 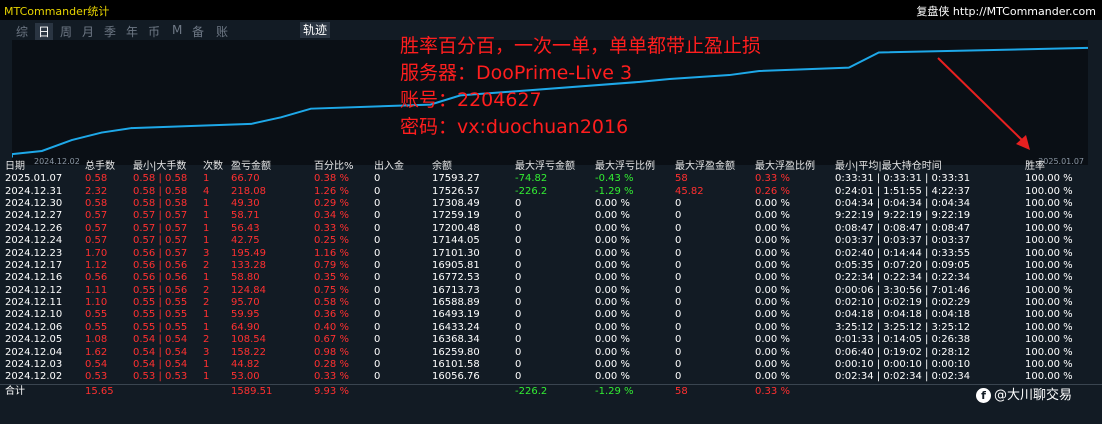 What do you see at coordinates (903, 340) in the screenshot?
I see `table-cell: 0:01:33 | 0:14:05 | 0:26:38` at bounding box center [903, 340].